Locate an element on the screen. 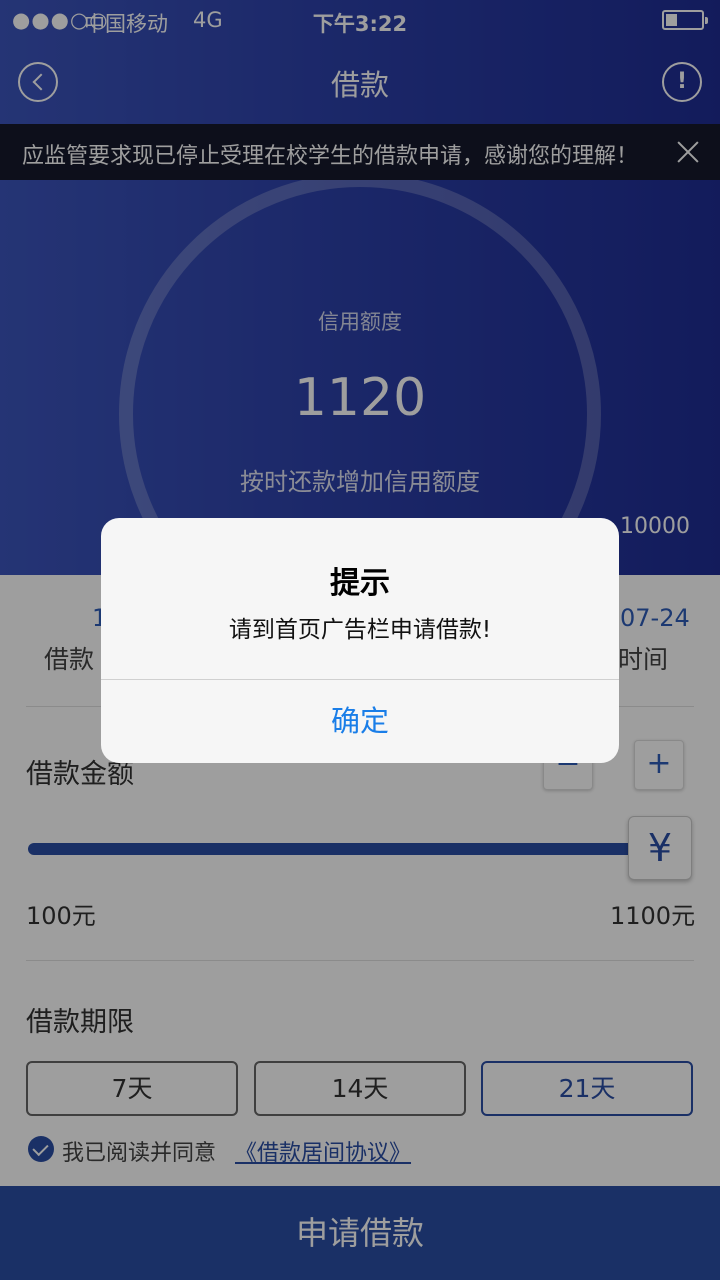 The width and height of the screenshot is (720, 1280). alert-dialog: 提示 请到首页广告栏申请借款! 确定 is located at coordinates (360, 640).